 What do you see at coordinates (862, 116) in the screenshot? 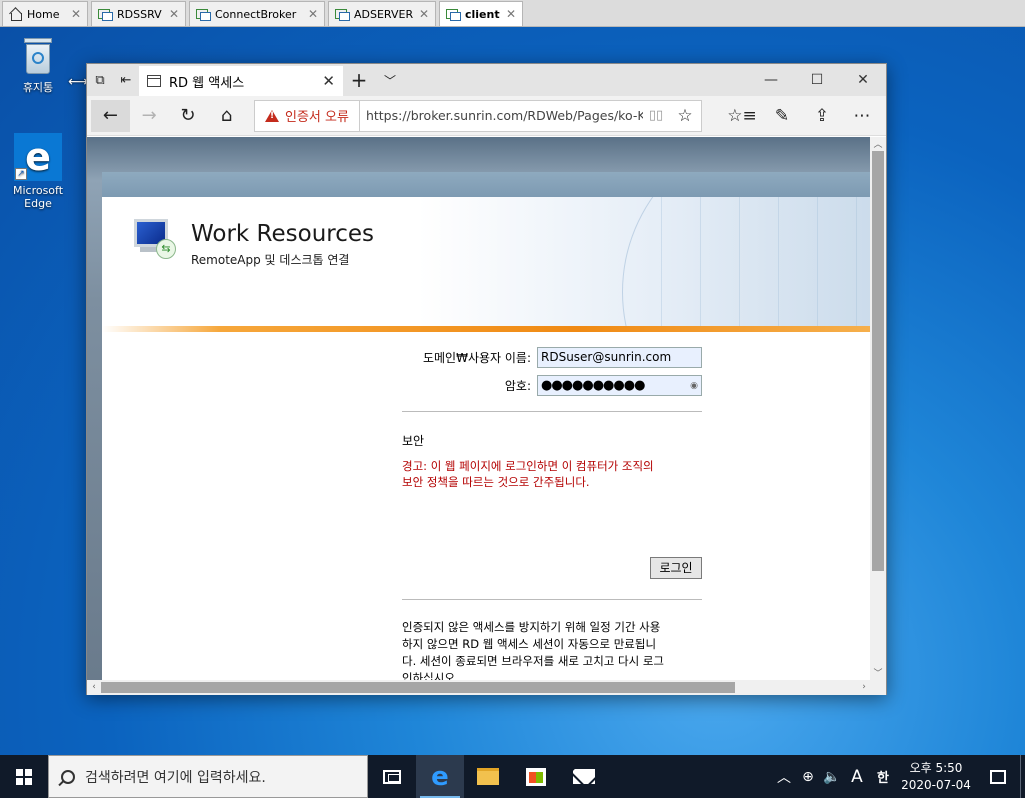
I see `more-icon: ⋯` at bounding box center [862, 116].